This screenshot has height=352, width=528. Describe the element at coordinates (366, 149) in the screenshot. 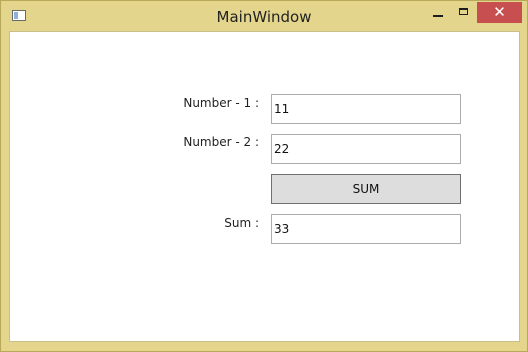

I see `number2-input` at that location.